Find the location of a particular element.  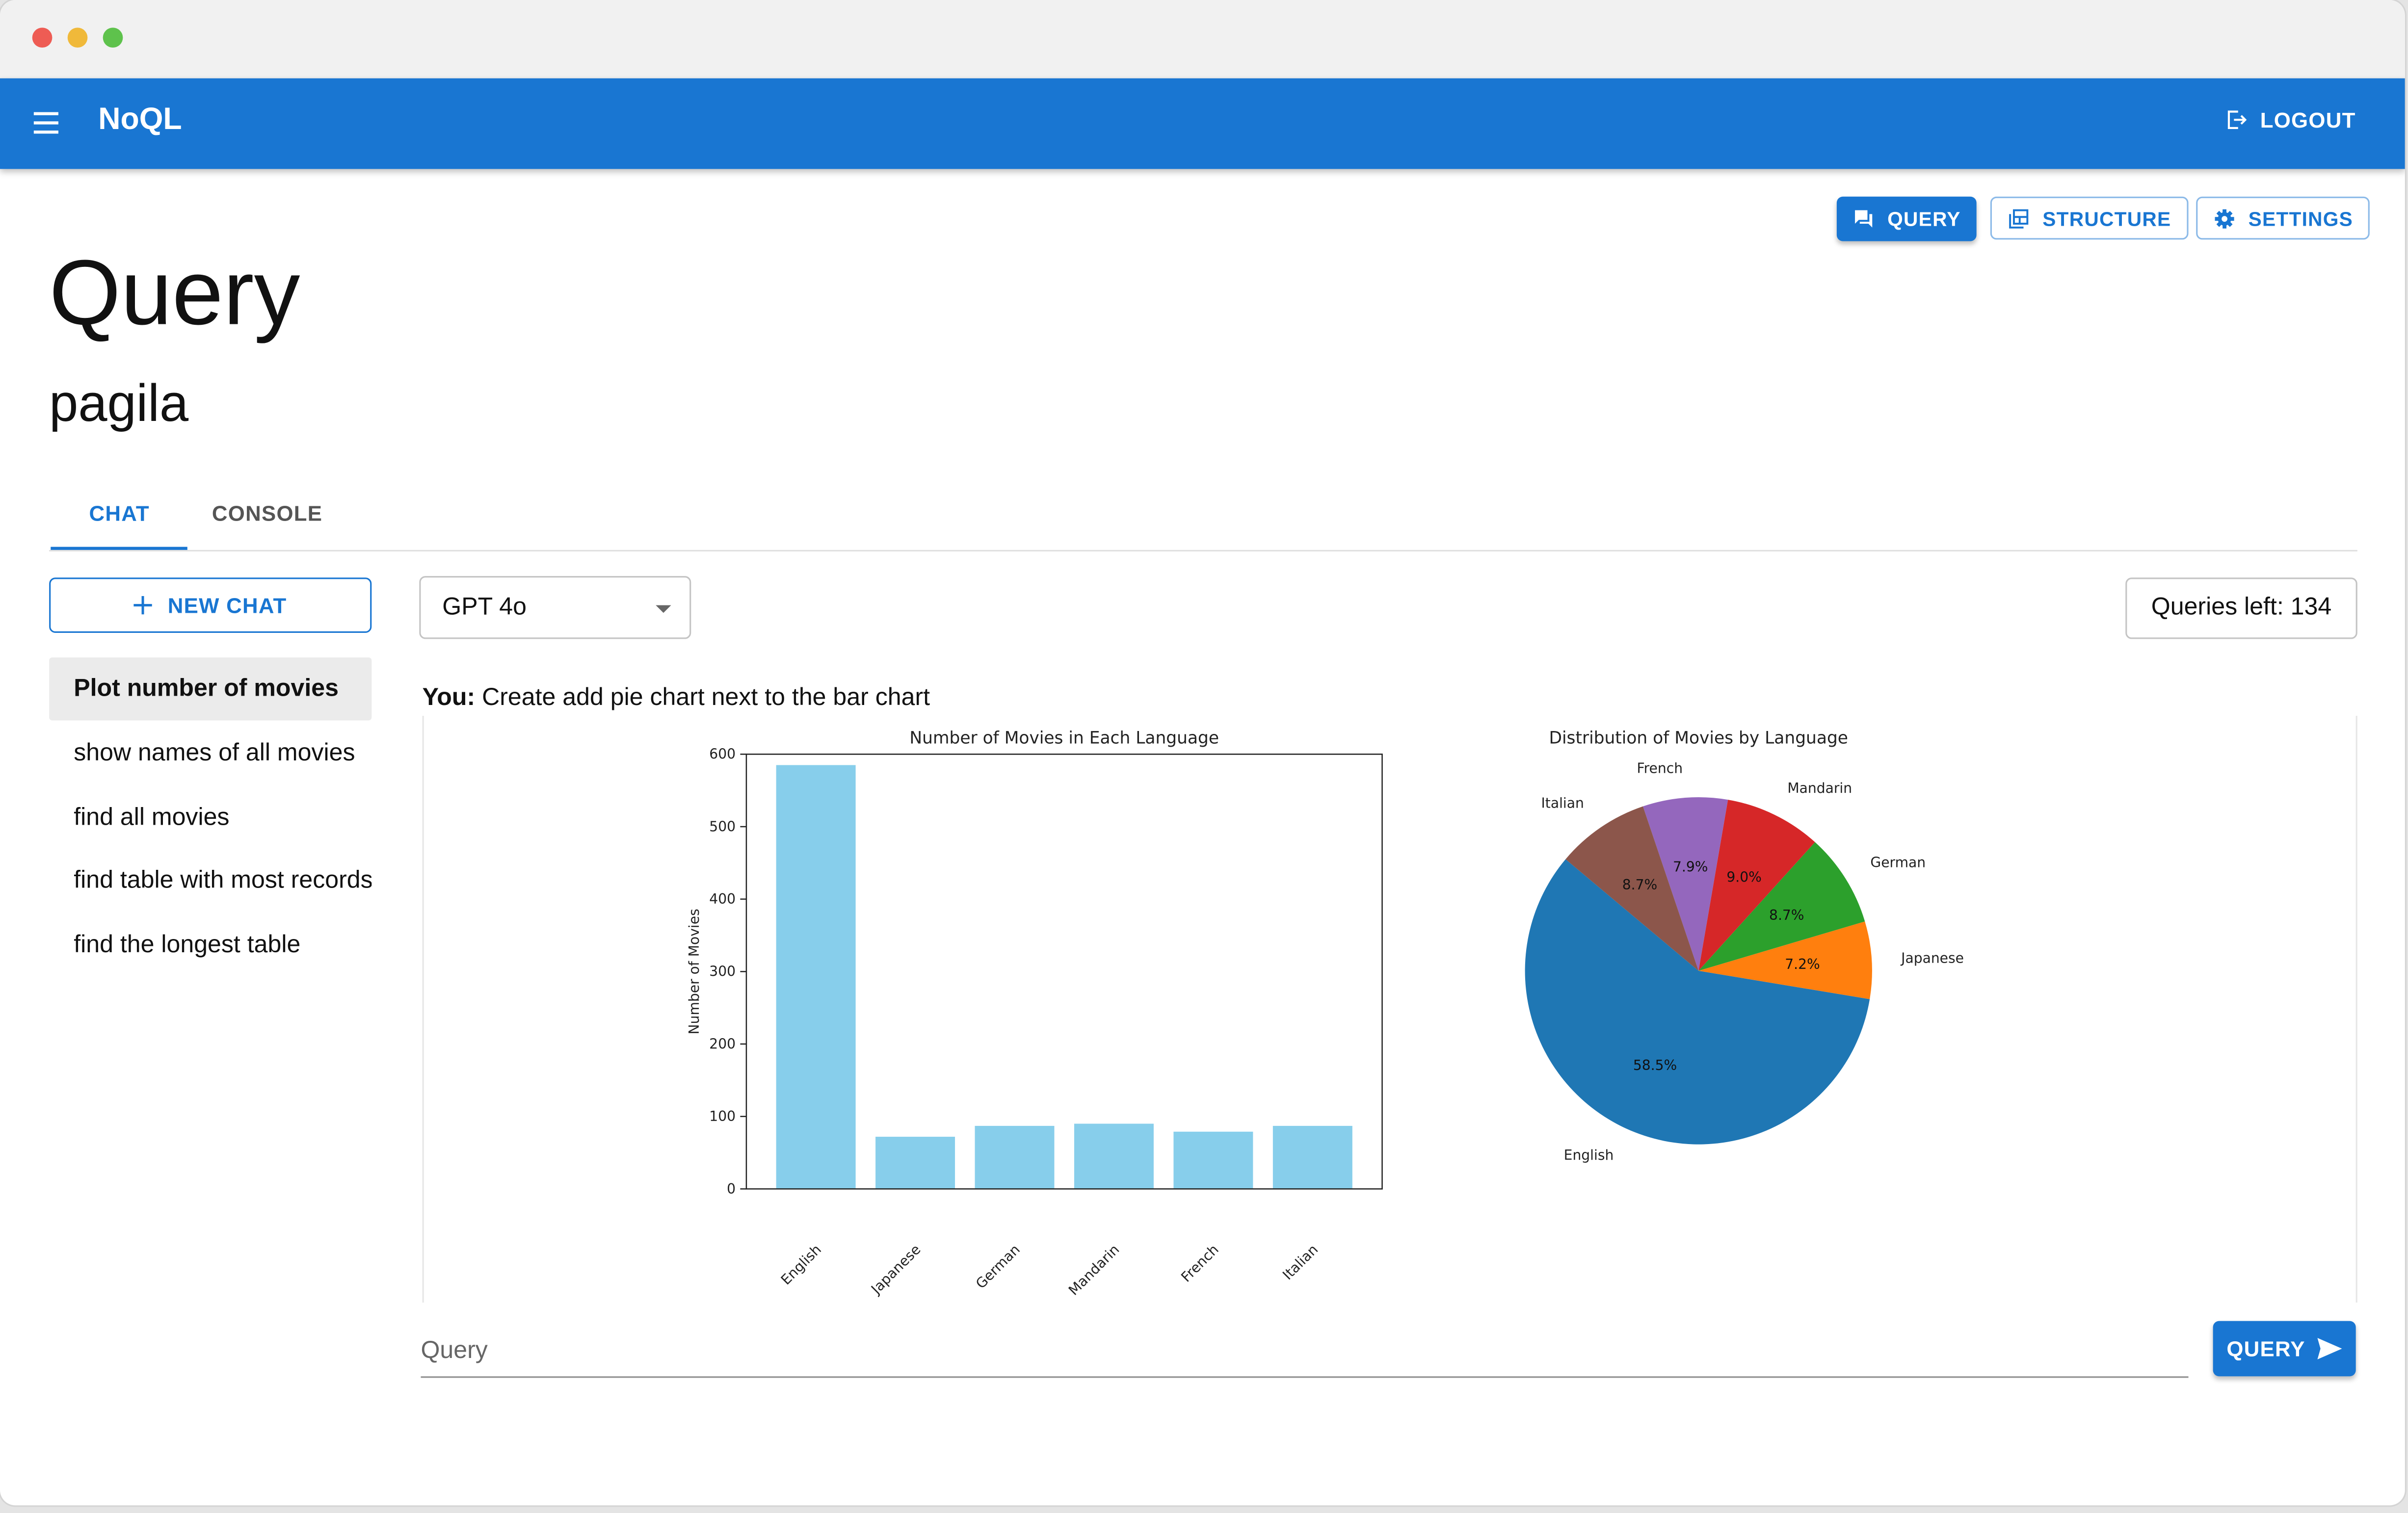

query-input-field is located at coordinates (1305, 1354).